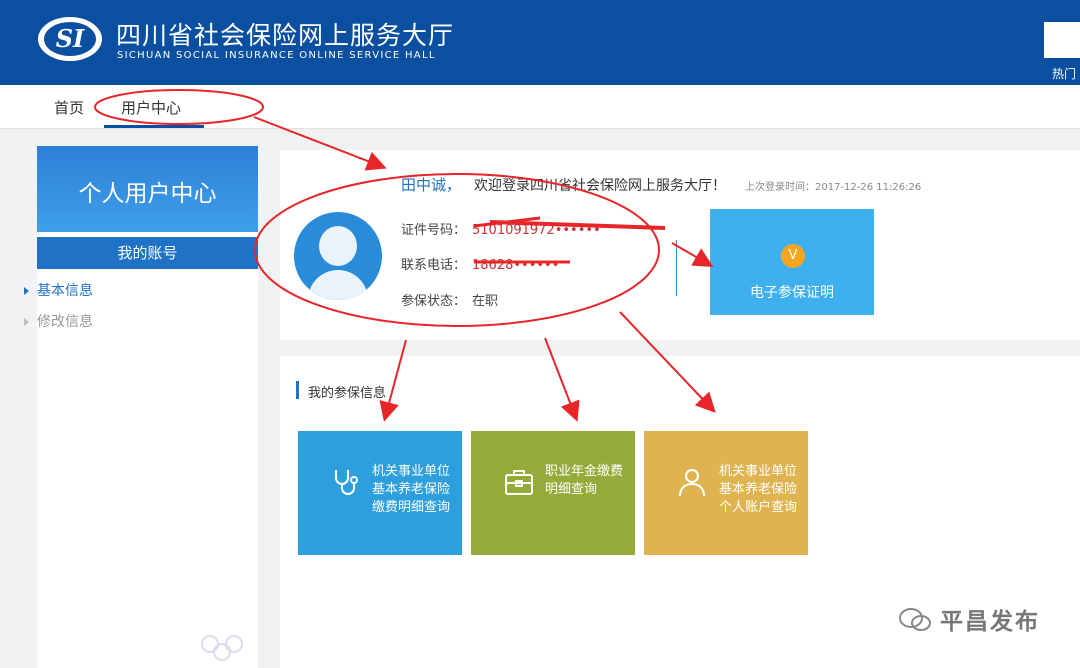 The height and width of the screenshot is (668, 1080). What do you see at coordinates (485, 301) in the screenshot?
I see `insurance-status-value: 在职` at bounding box center [485, 301].